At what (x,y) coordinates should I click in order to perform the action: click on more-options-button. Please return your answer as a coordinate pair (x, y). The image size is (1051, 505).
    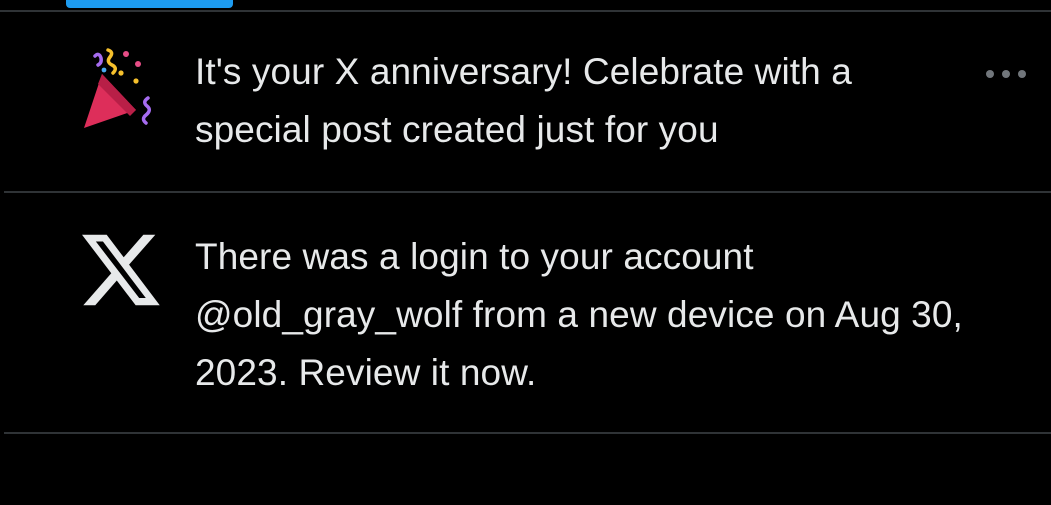
    Looking at the image, I should click on (1006, 74).